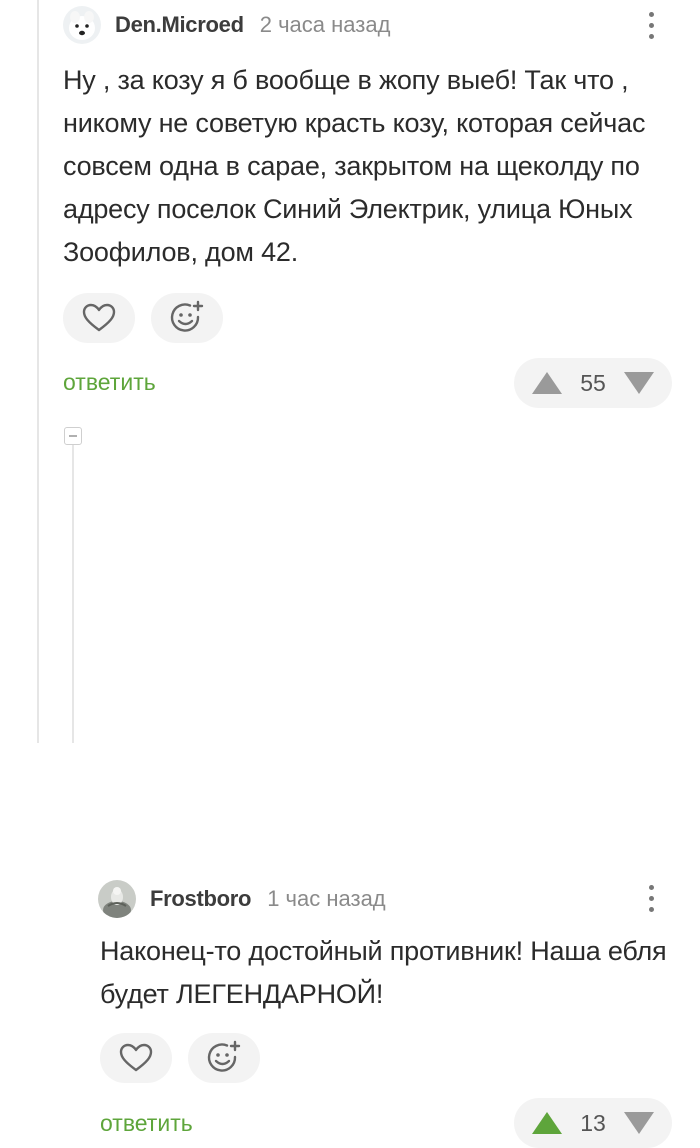 The image size is (700, 1148). I want to click on comment-header: Frostboro 1 час назад, so click(242, 899).